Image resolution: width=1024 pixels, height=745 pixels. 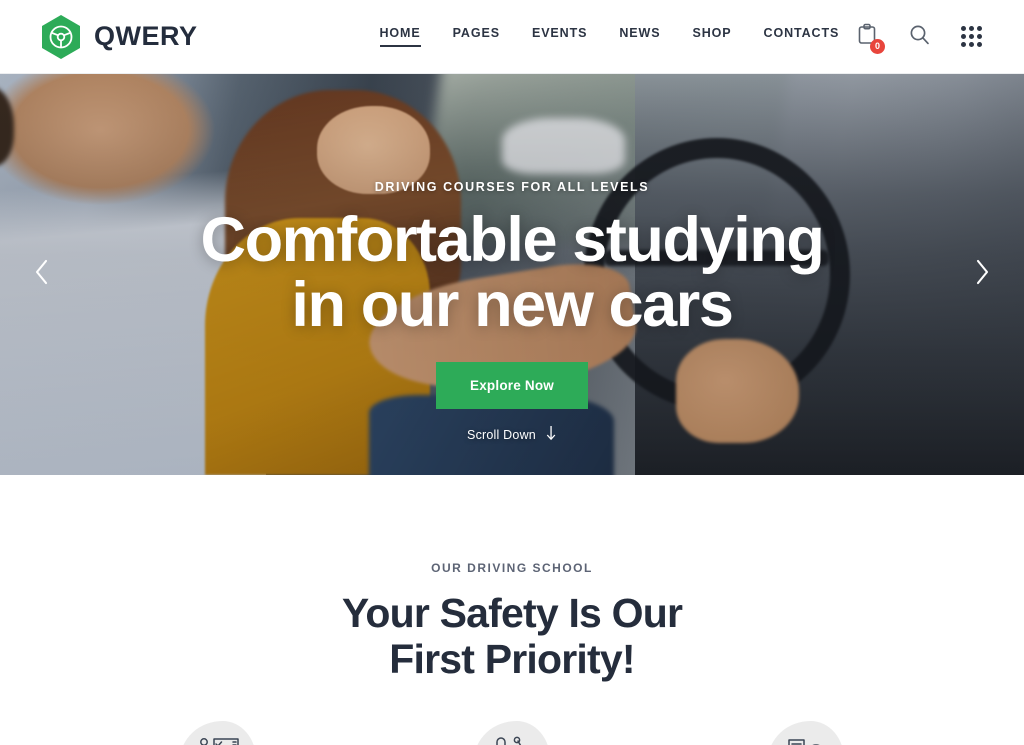 I want to click on search-icon, so click(x=919, y=37).